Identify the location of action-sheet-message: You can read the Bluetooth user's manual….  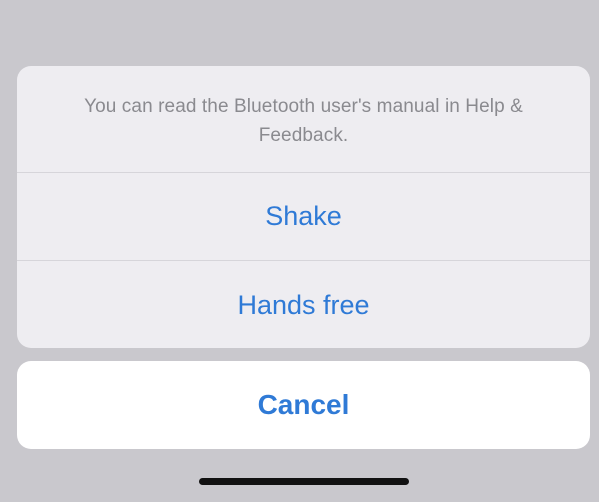
(303, 121).